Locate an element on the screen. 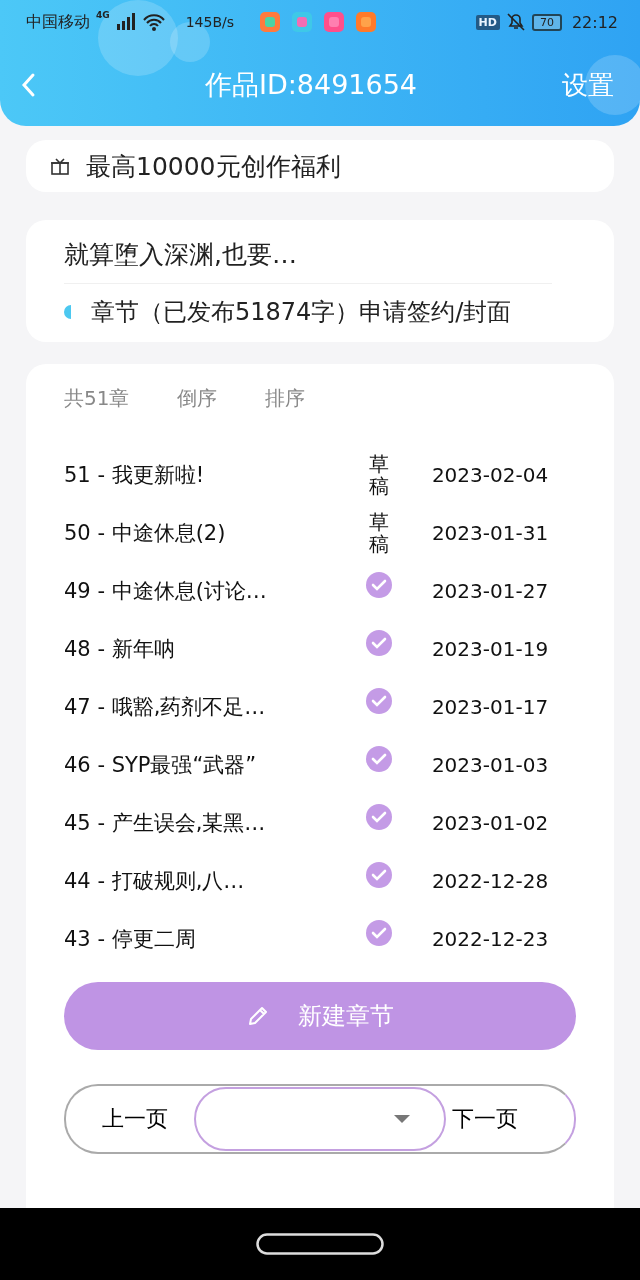 Image resolution: width=640 pixels, height=1280 pixels. chapter-date: 2023-01-03 is located at coordinates (490, 765).